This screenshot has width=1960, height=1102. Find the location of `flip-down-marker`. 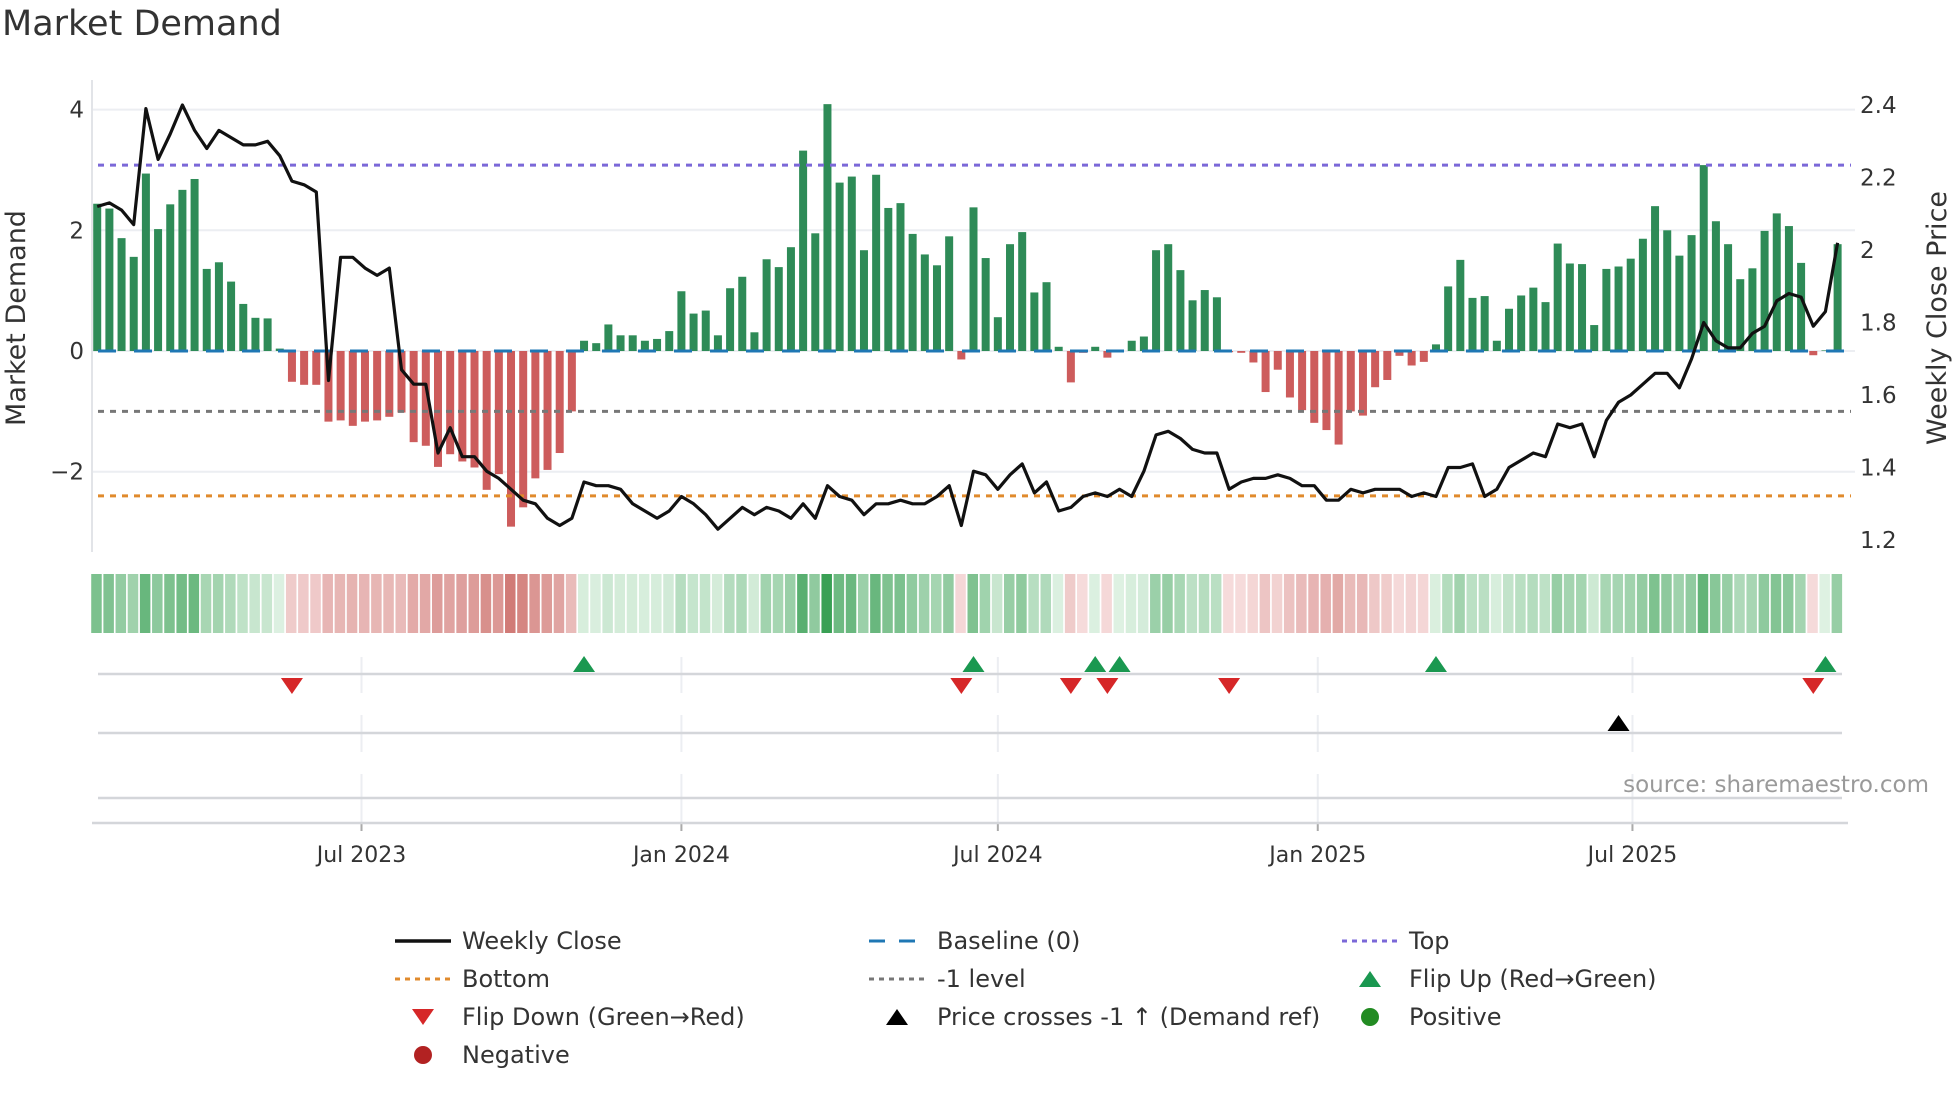

flip-down-marker is located at coordinates (291, 686).